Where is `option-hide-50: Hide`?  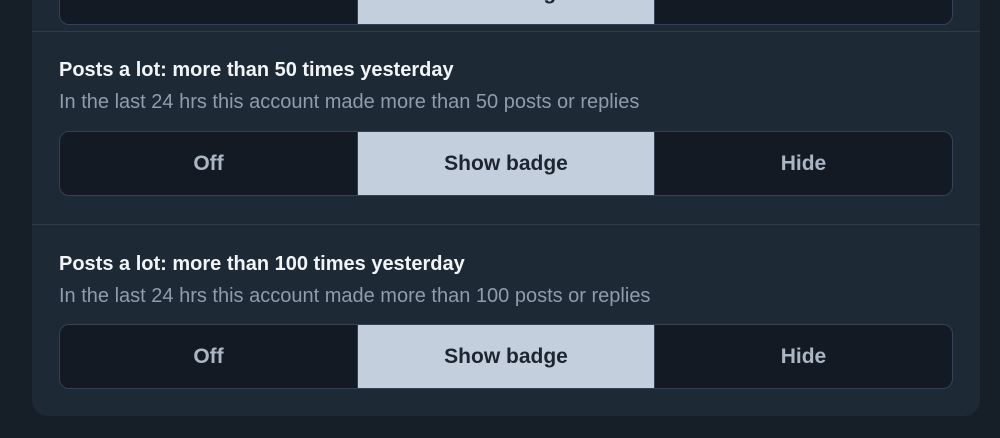 option-hide-50: Hide is located at coordinates (803, 163).